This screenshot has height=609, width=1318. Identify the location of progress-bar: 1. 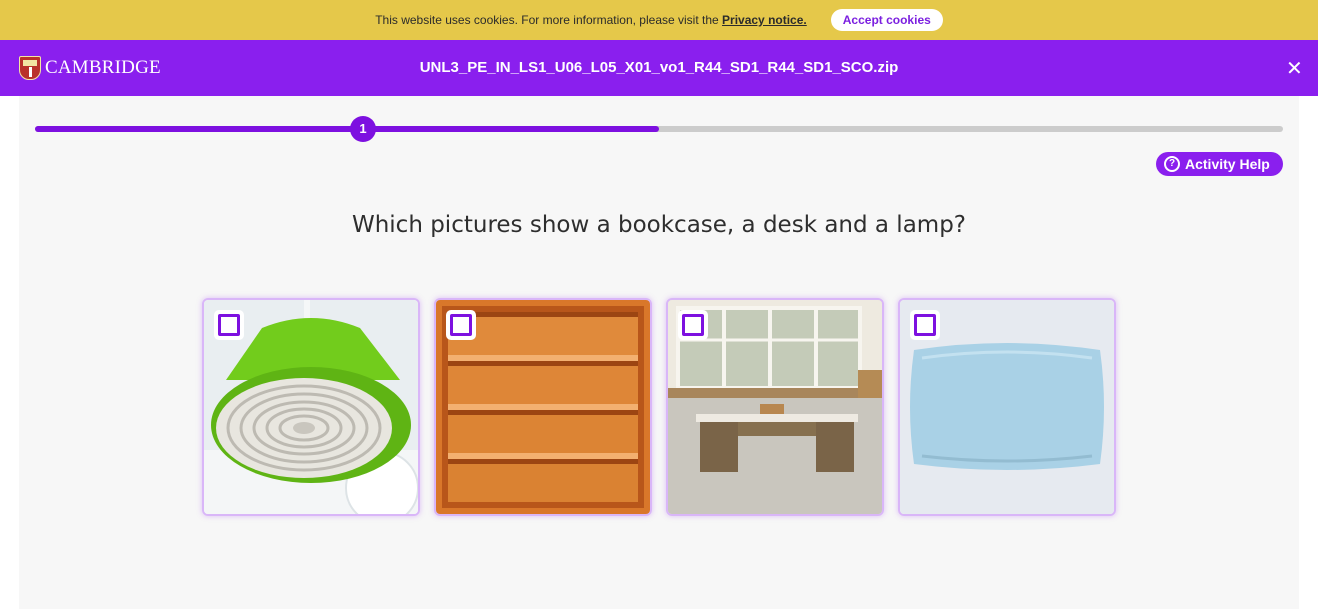
(659, 129).